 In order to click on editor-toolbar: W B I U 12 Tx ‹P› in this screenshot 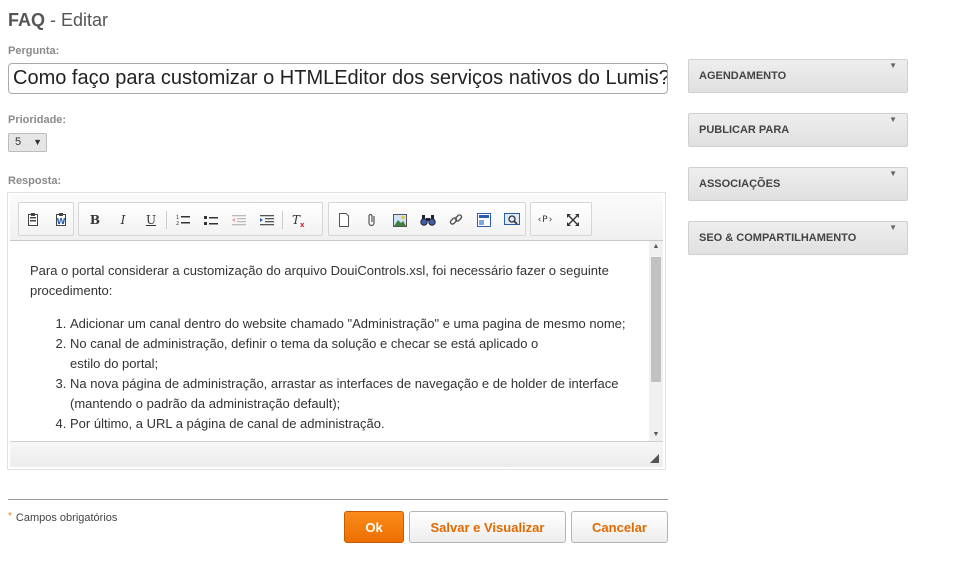, I will do `click(336, 218)`.